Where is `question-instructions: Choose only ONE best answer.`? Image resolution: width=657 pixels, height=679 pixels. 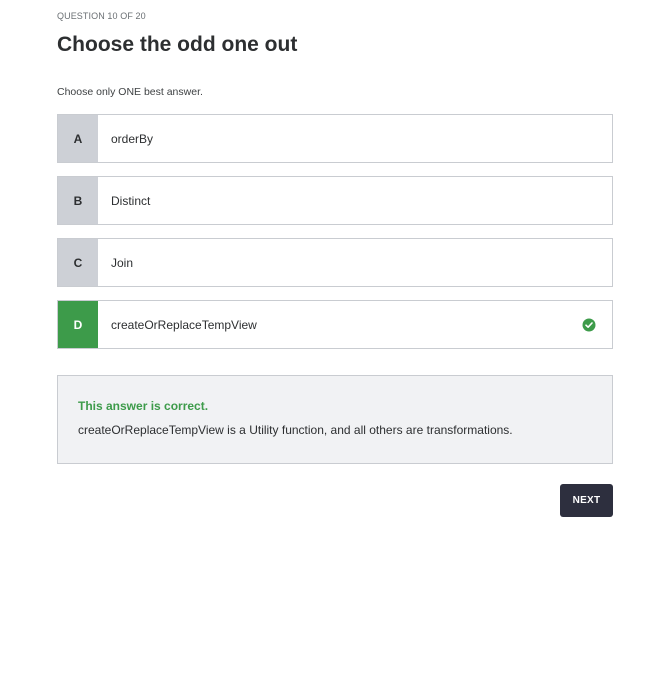 question-instructions: Choose only ONE best answer. is located at coordinates (130, 92).